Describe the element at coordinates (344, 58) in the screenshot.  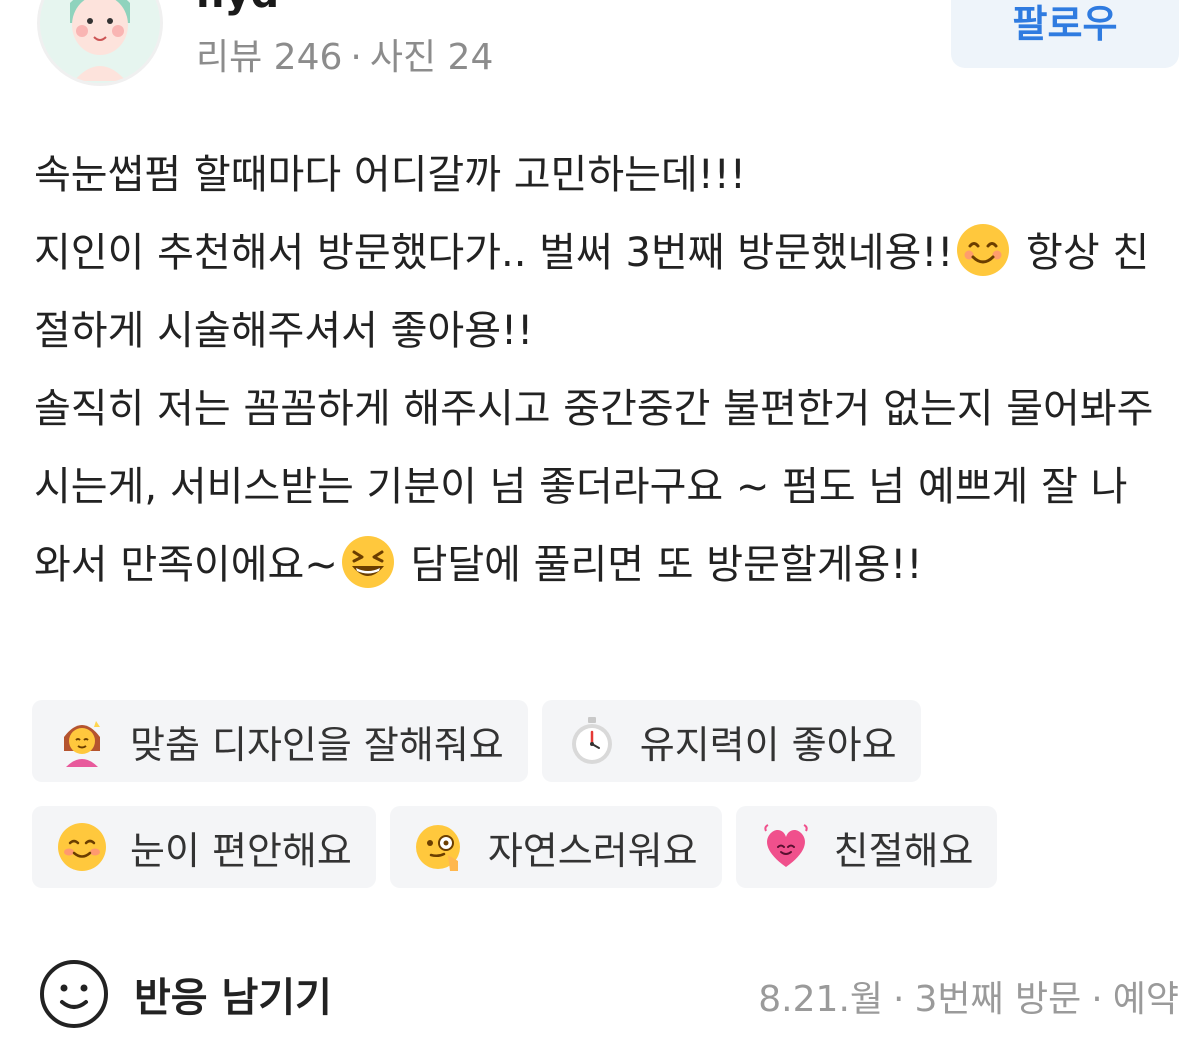
I see `profile-stats: 리뷰 246 · 사진 24` at that location.